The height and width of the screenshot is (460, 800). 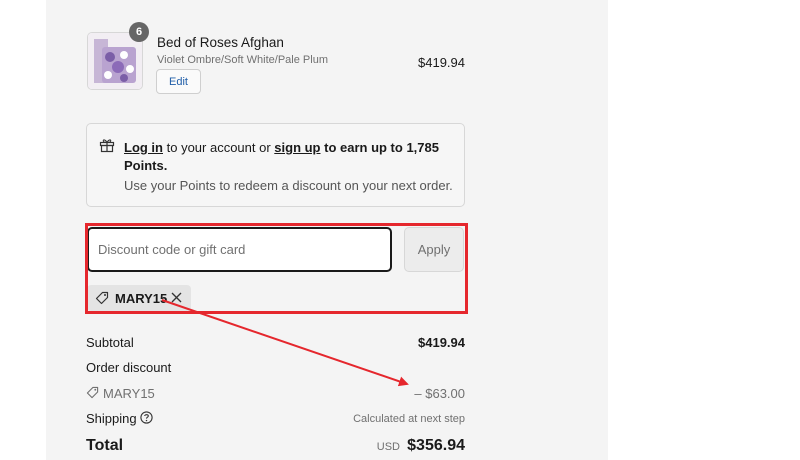 I want to click on points-text-mid: to your account or, so click(x=219, y=147).